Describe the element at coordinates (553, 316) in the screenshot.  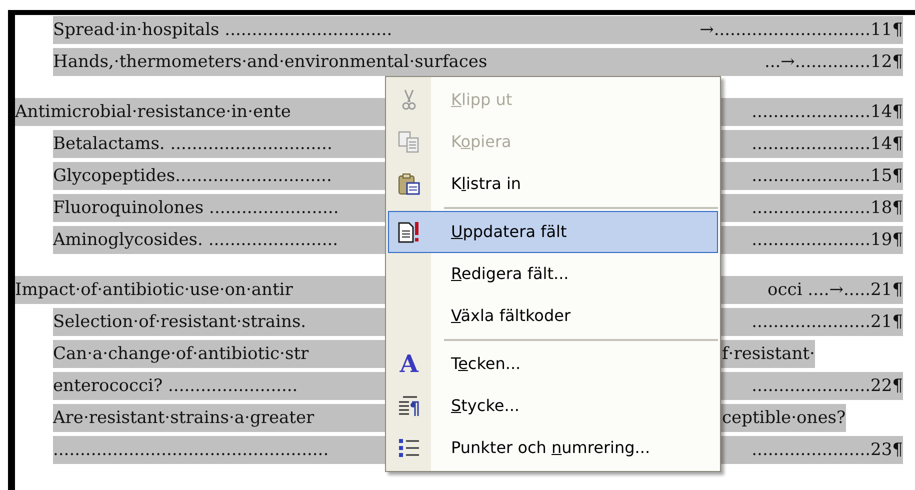
I see `menu-item: Växla fältkoder` at that location.